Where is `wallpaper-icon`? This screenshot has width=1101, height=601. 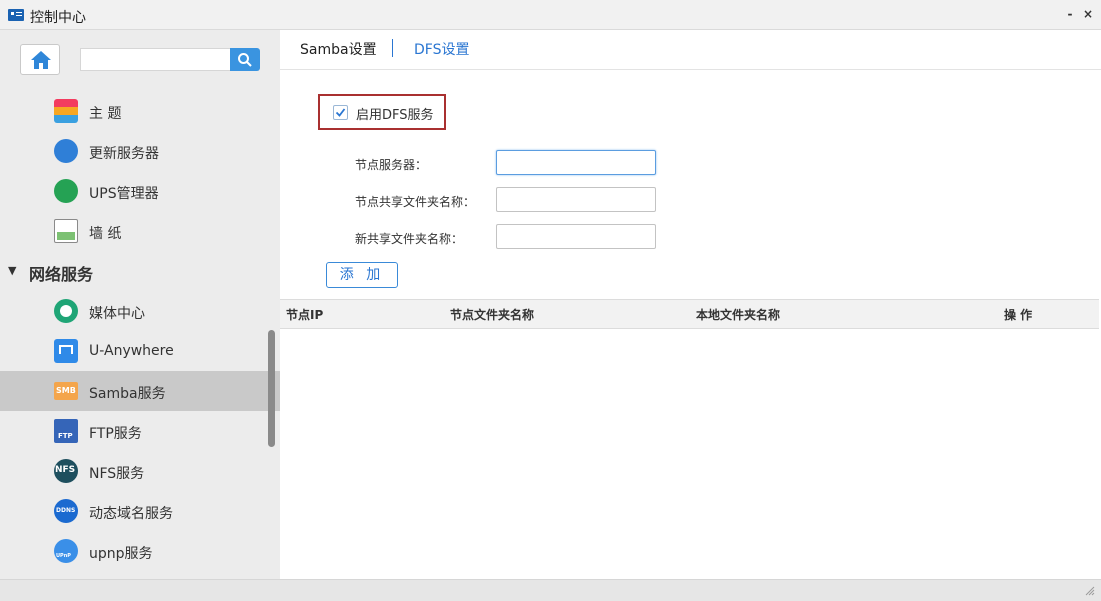 wallpaper-icon is located at coordinates (66, 231).